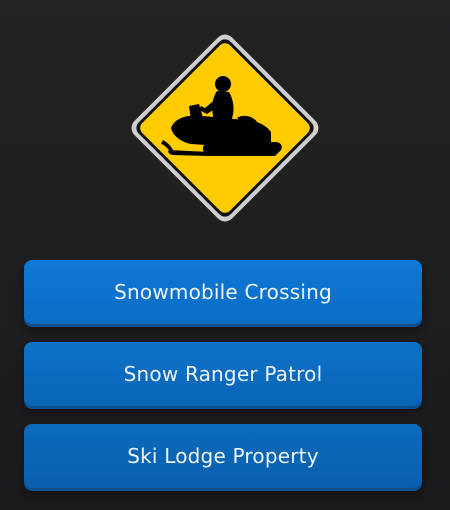  I want to click on answer-label: Snowmobile Crossing, so click(223, 292).